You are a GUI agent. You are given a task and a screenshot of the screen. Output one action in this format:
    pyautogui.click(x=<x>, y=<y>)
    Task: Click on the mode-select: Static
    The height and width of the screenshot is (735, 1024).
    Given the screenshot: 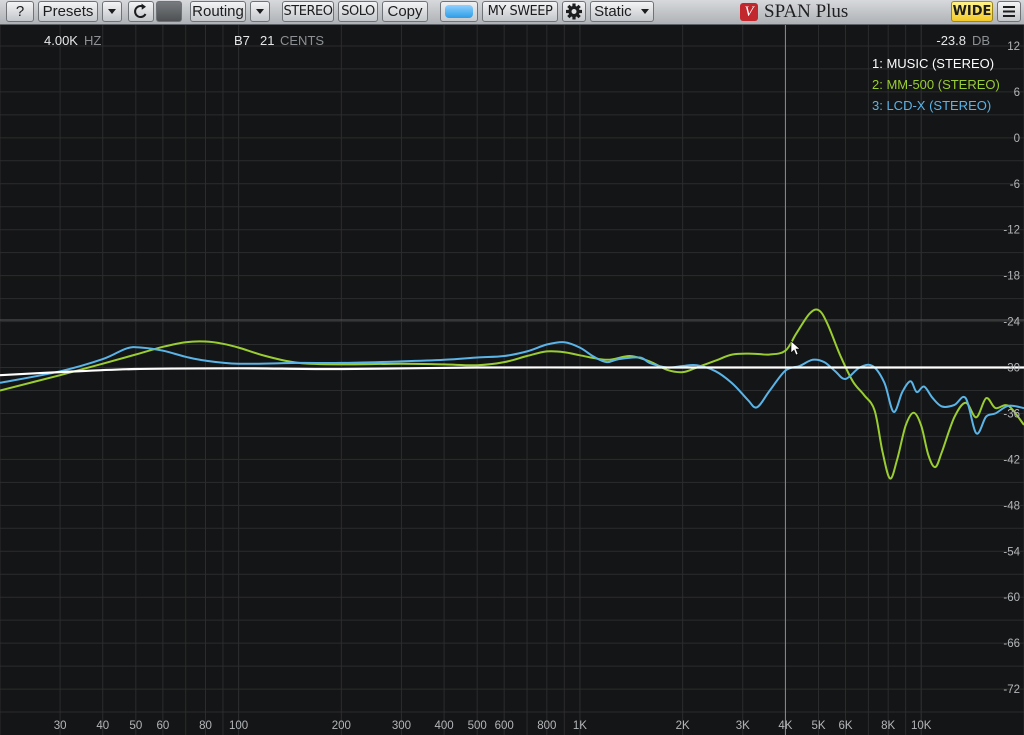 What is the action you would take?
    pyautogui.click(x=622, y=11)
    